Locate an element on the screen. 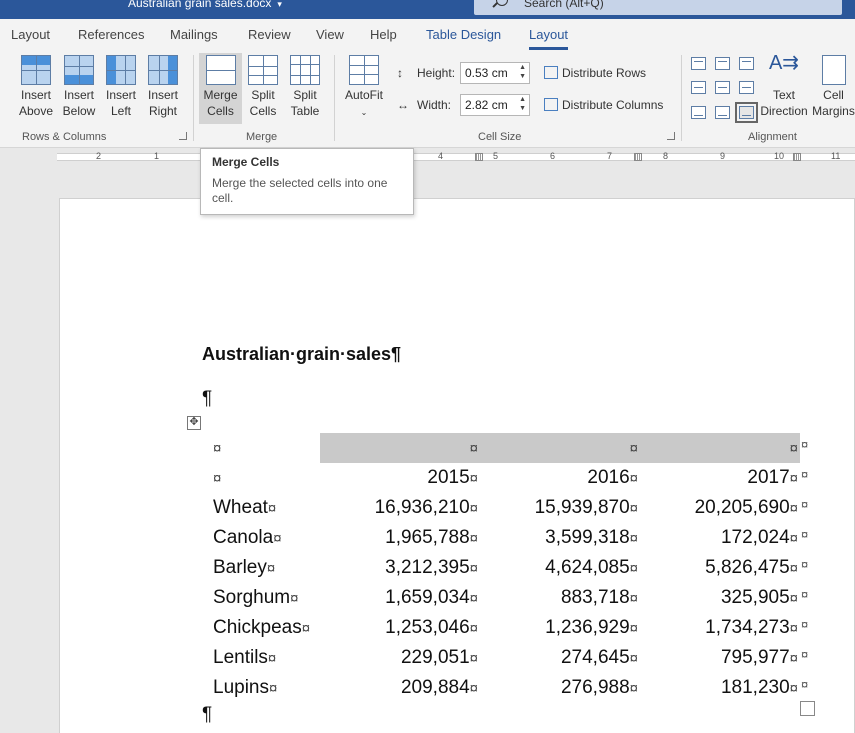  tab-layout-page: Layout is located at coordinates (30, 34).